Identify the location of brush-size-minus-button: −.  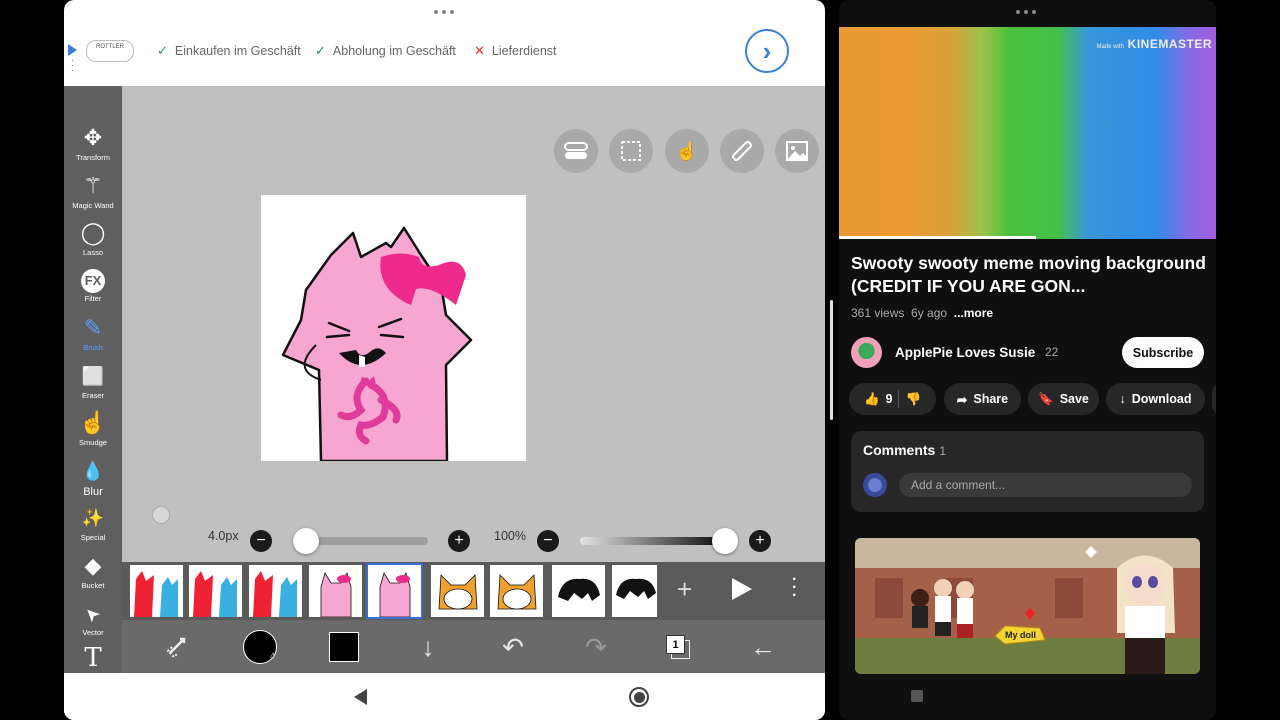
(261, 541).